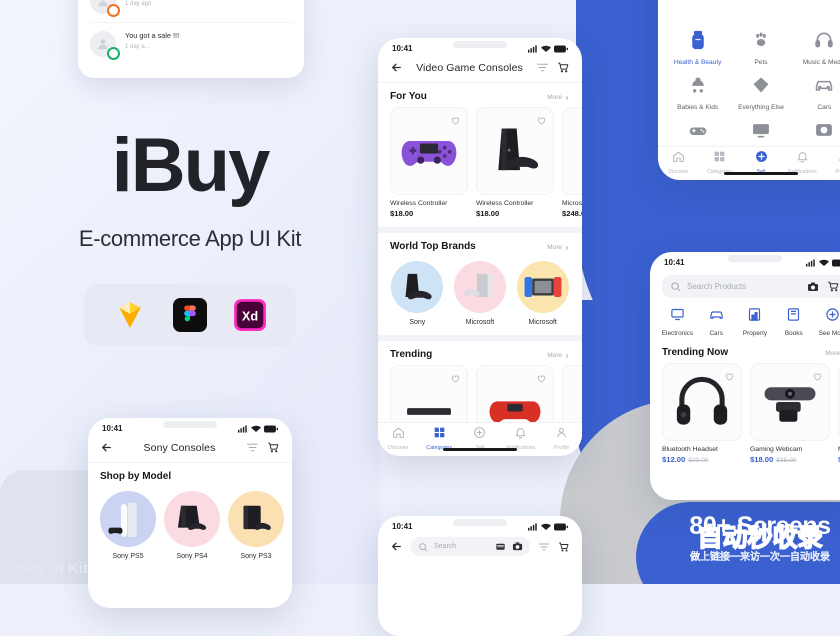 Image resolution: width=840 pixels, height=636 pixels. Describe the element at coordinates (823, 262) in the screenshot. I see `status-icons` at that location.